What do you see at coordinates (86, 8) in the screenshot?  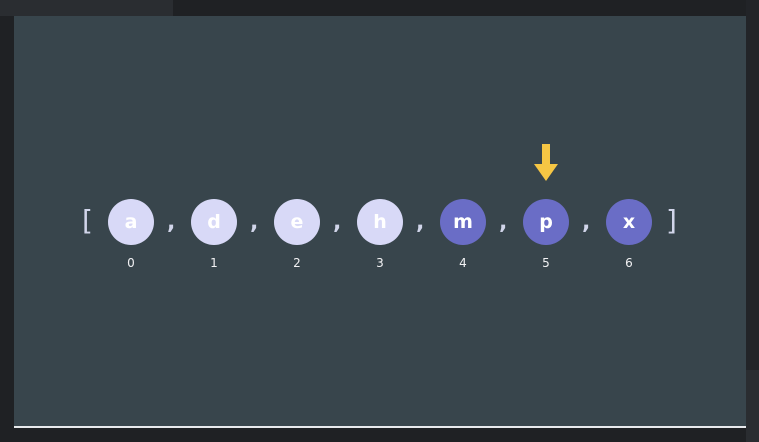 I see `top-left-strip` at bounding box center [86, 8].